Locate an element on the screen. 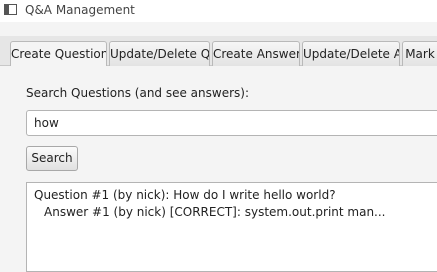 The height and width of the screenshot is (272, 437). tab-update-delete-answer: Update/Delete A is located at coordinates (351, 53).